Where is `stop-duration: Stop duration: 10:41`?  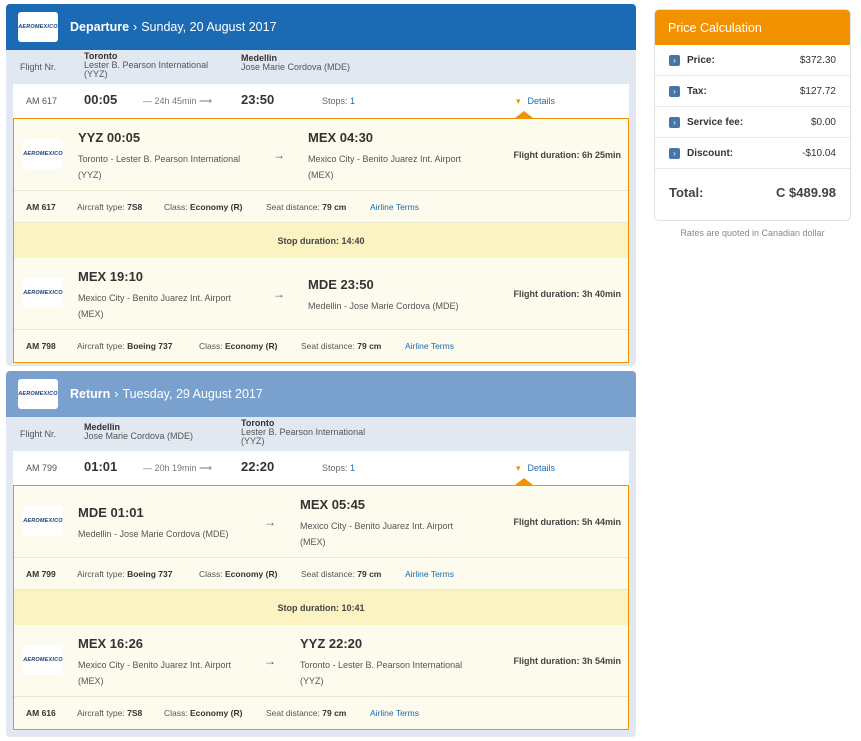
stop-duration: Stop duration: 10:41 is located at coordinates (321, 607).